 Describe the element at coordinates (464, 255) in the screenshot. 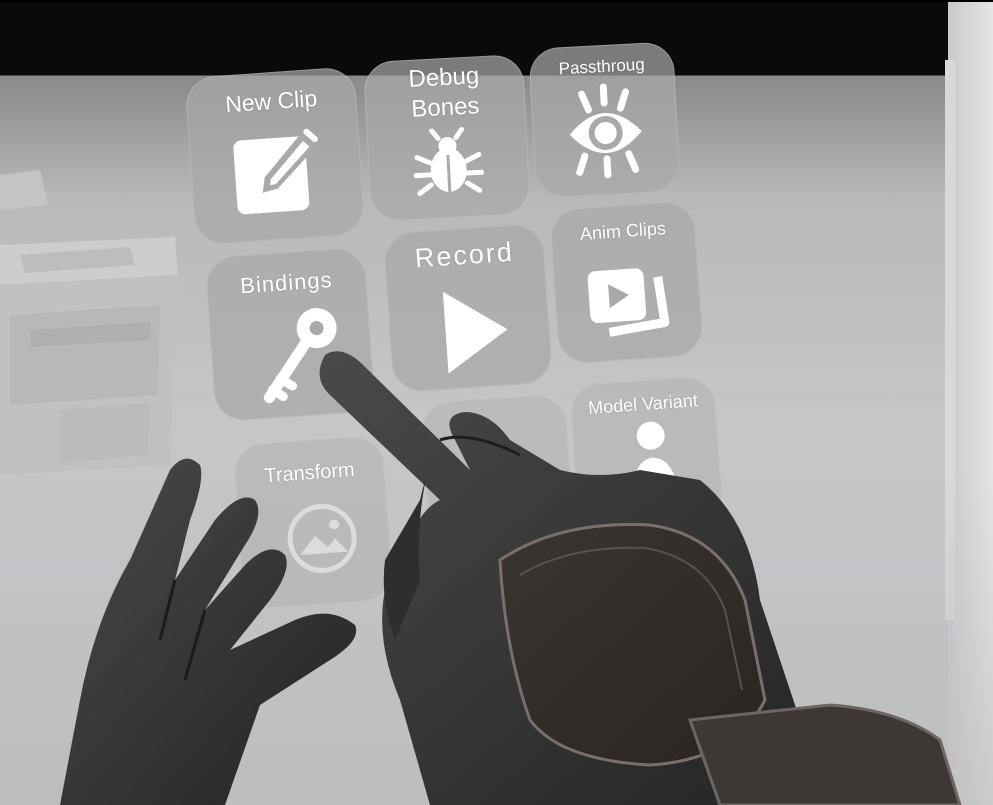

I see `record-label: Record` at that location.